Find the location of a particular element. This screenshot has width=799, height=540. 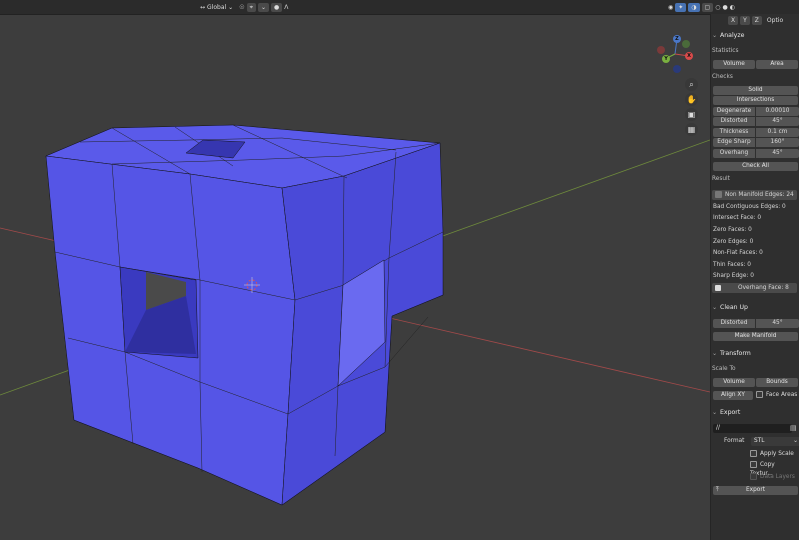

scale-to-label: Scale To is located at coordinates (724, 369).